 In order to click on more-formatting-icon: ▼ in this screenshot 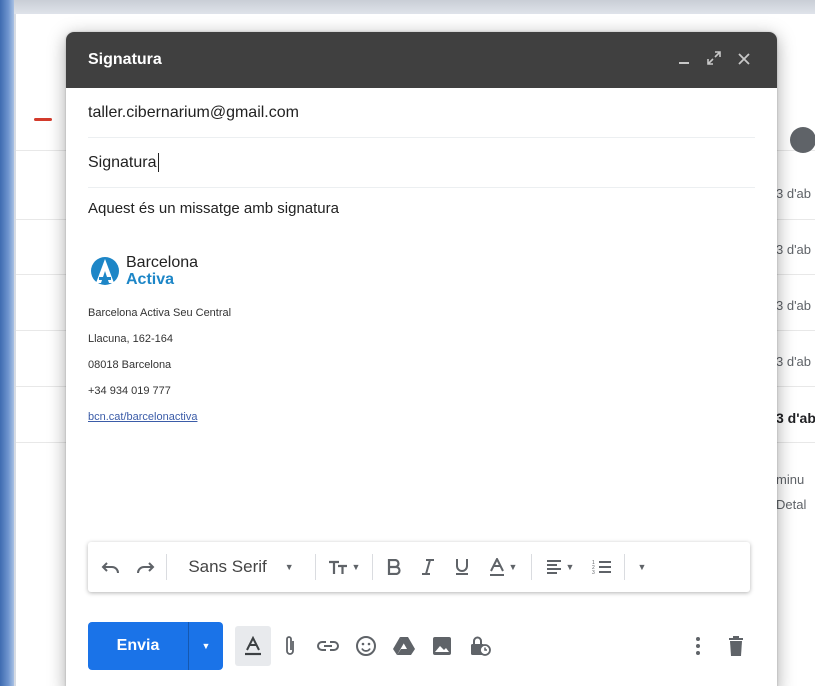, I will do `click(642, 567)`.